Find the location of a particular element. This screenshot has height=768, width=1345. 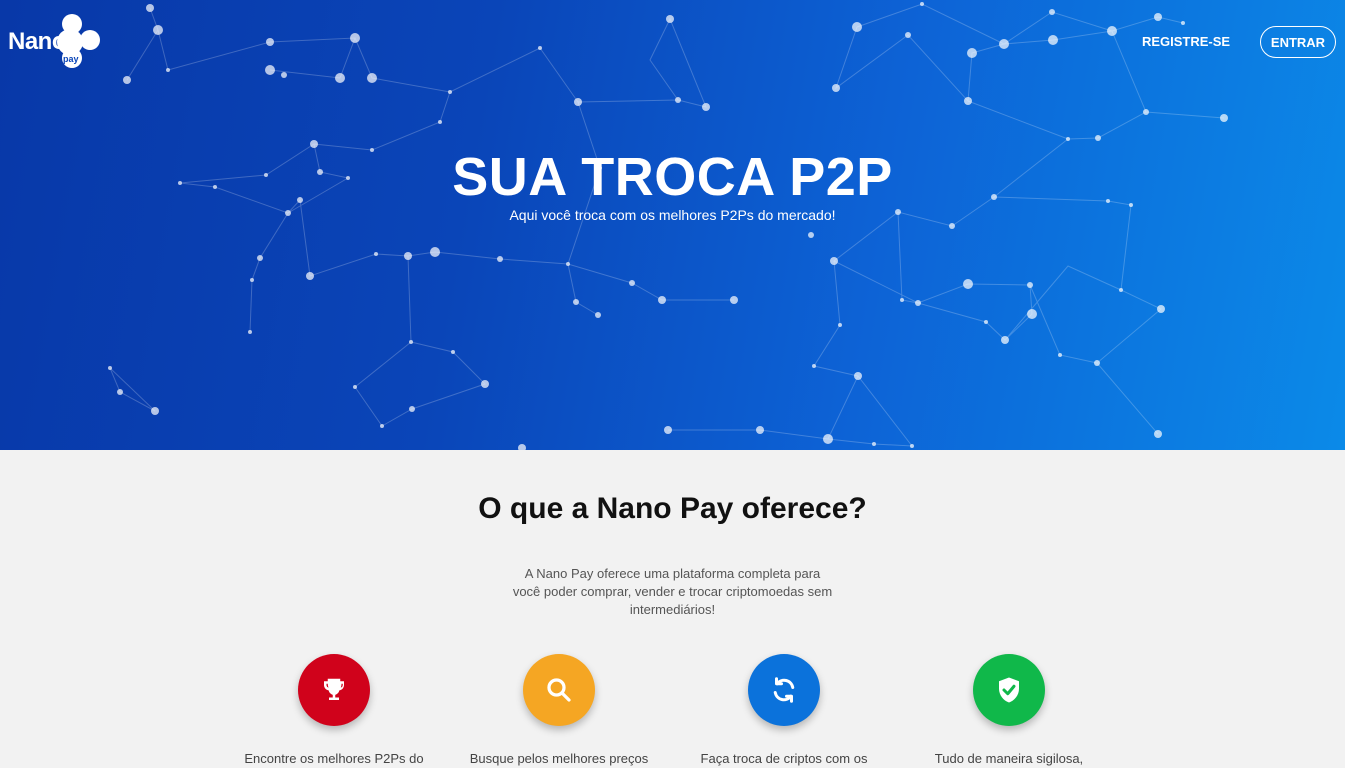

feature-item-prices: Busque pelos melhores preços is located at coordinates (559, 711).